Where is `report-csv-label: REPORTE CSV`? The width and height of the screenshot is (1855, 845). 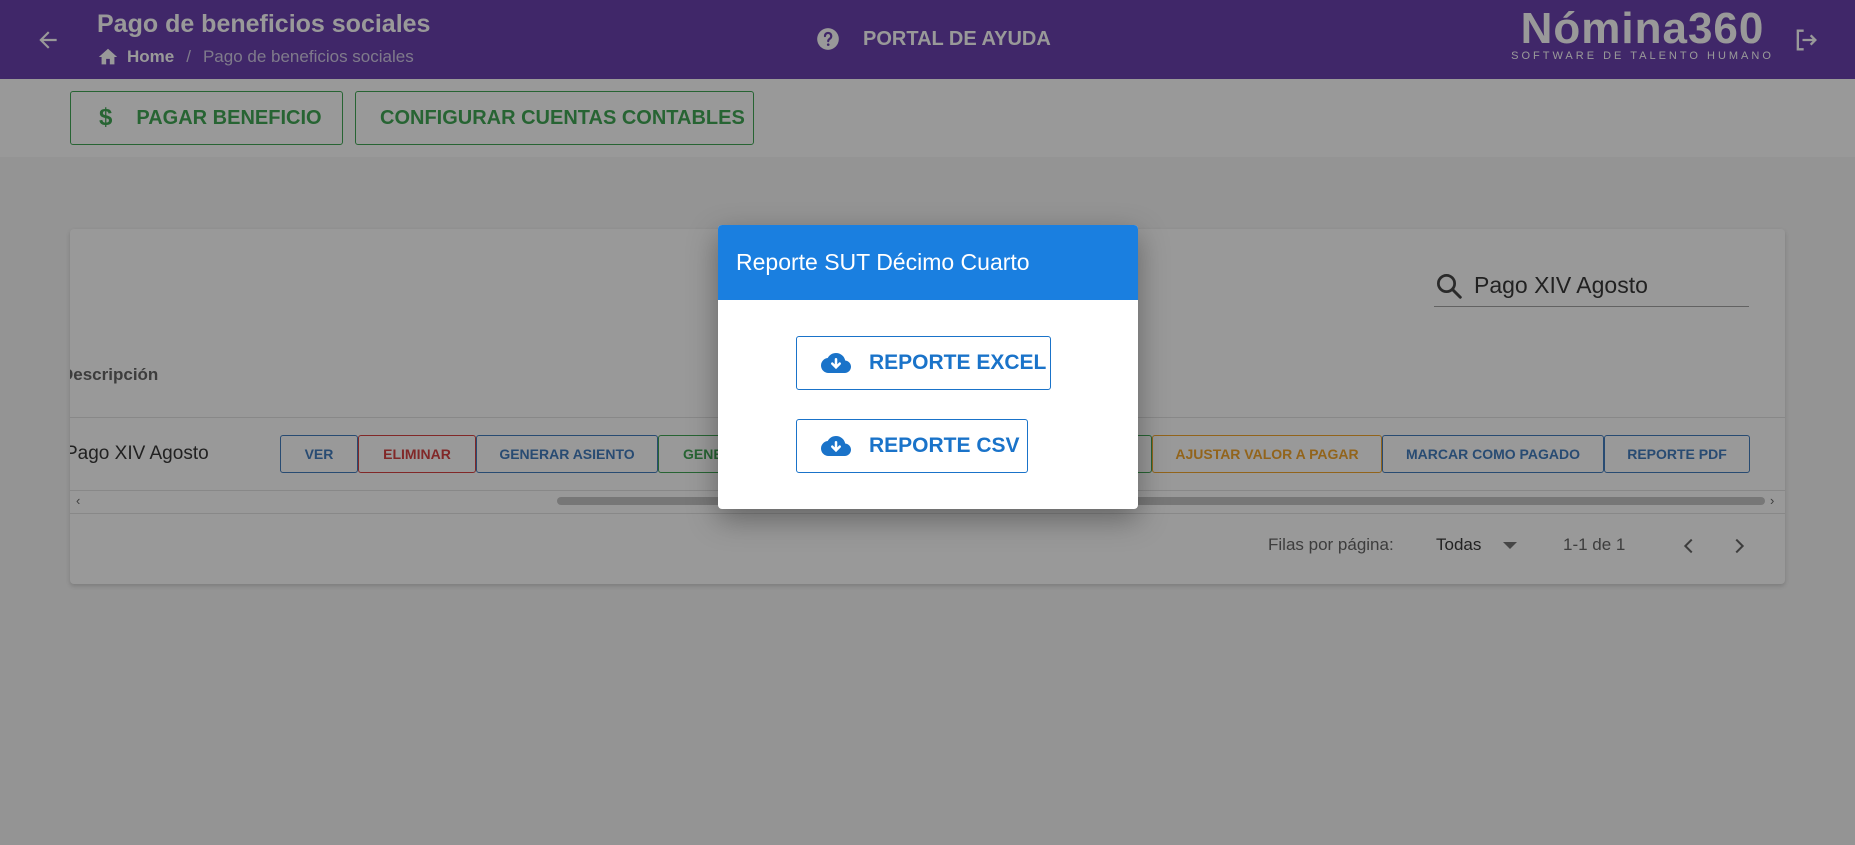
report-csv-label: REPORTE CSV is located at coordinates (944, 445).